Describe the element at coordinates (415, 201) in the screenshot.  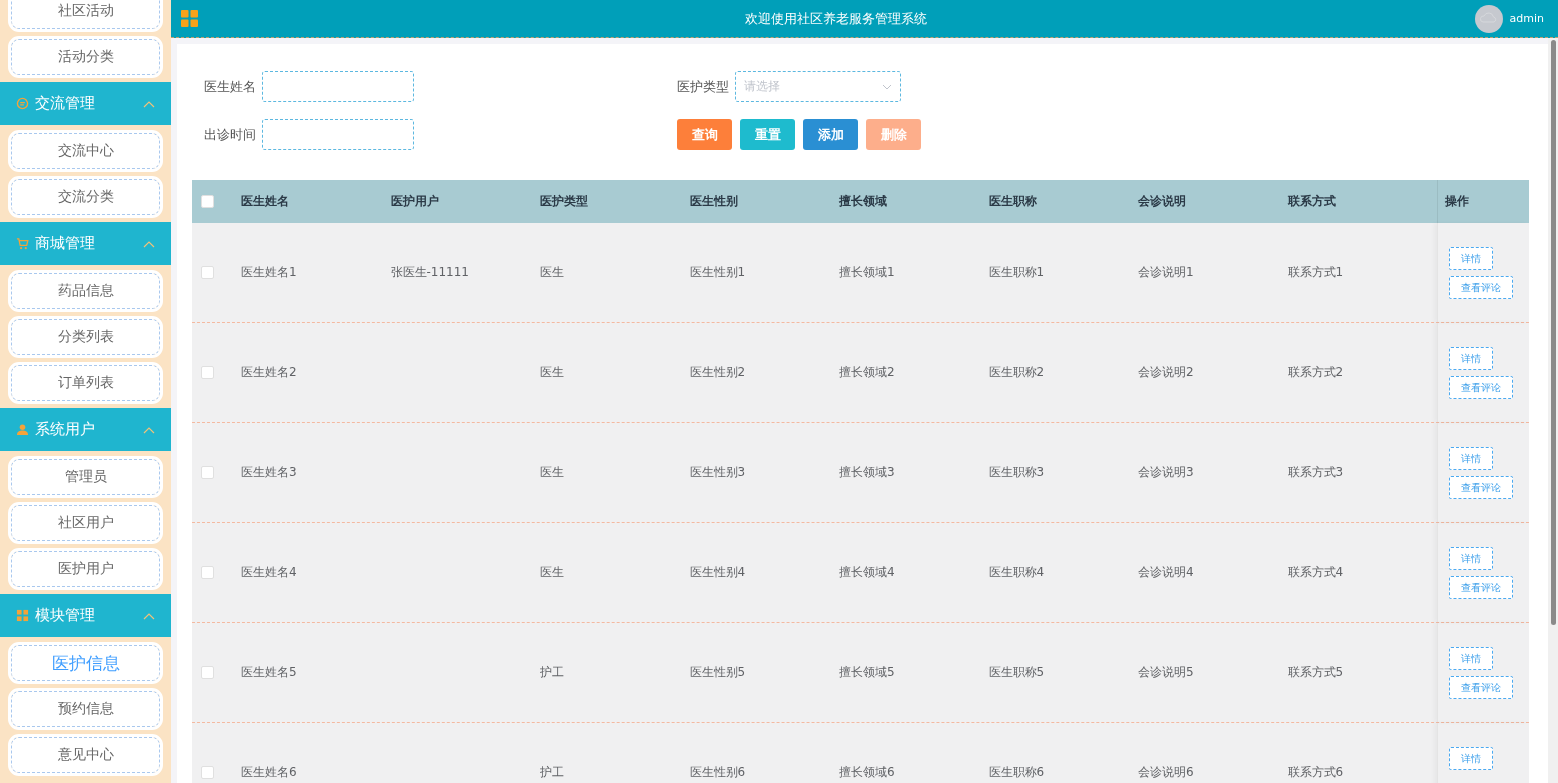
I see `column-header: 医护用户` at that location.